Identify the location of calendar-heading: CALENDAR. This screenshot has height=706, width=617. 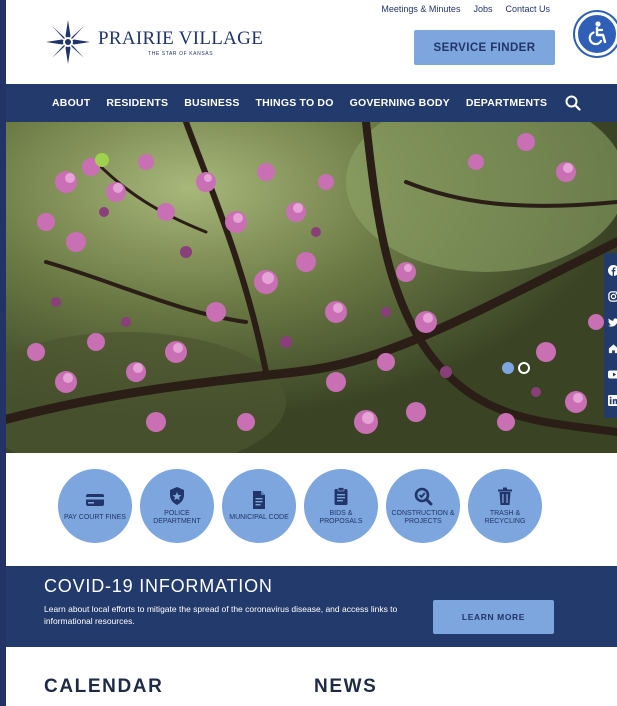
(104, 686).